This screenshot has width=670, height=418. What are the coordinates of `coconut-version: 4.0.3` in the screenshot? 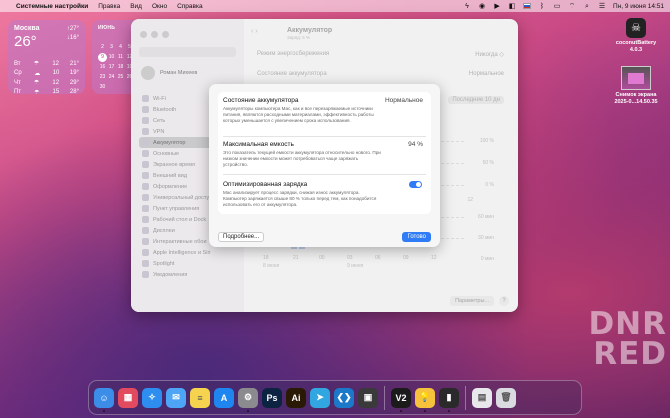 It's located at (636, 49).